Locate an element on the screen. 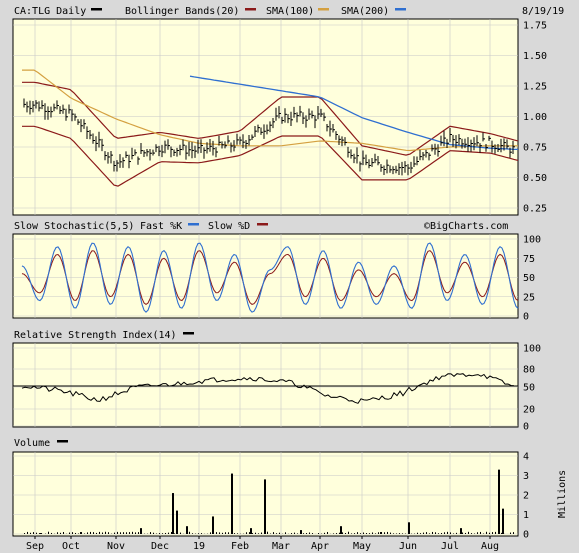 This screenshot has width=579, height=553. y-tick-label: 1 is located at coordinates (526, 515).